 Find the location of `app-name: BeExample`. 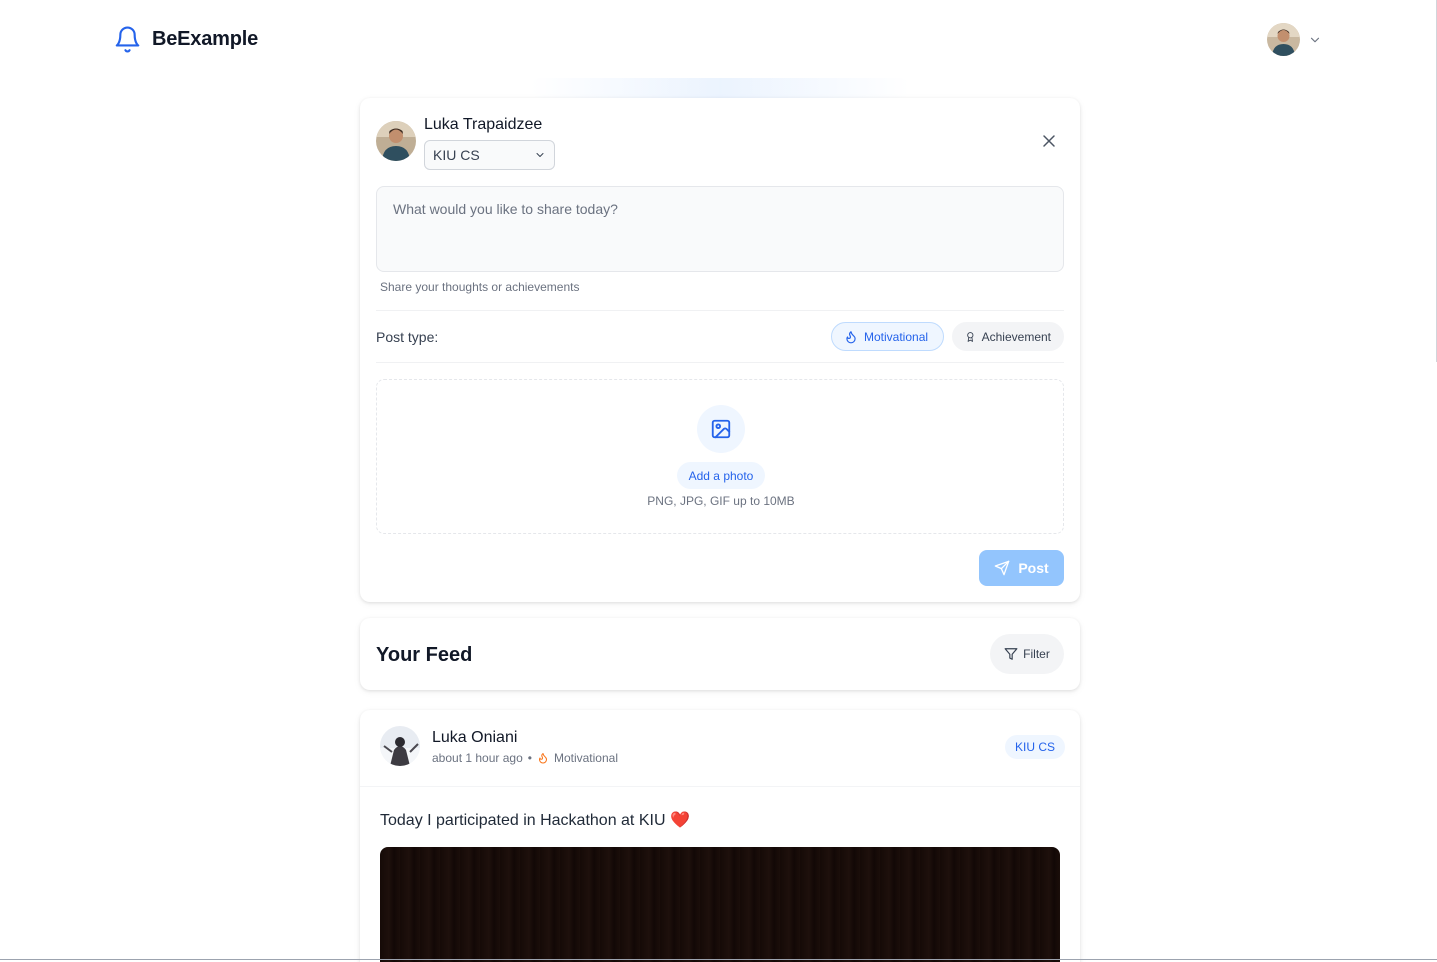

app-name: BeExample is located at coordinates (205, 39).